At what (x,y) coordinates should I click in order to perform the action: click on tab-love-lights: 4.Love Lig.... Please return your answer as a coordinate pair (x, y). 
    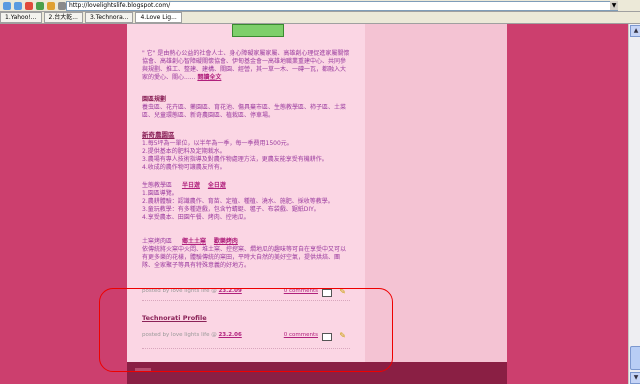
    Looking at the image, I should click on (158, 17).